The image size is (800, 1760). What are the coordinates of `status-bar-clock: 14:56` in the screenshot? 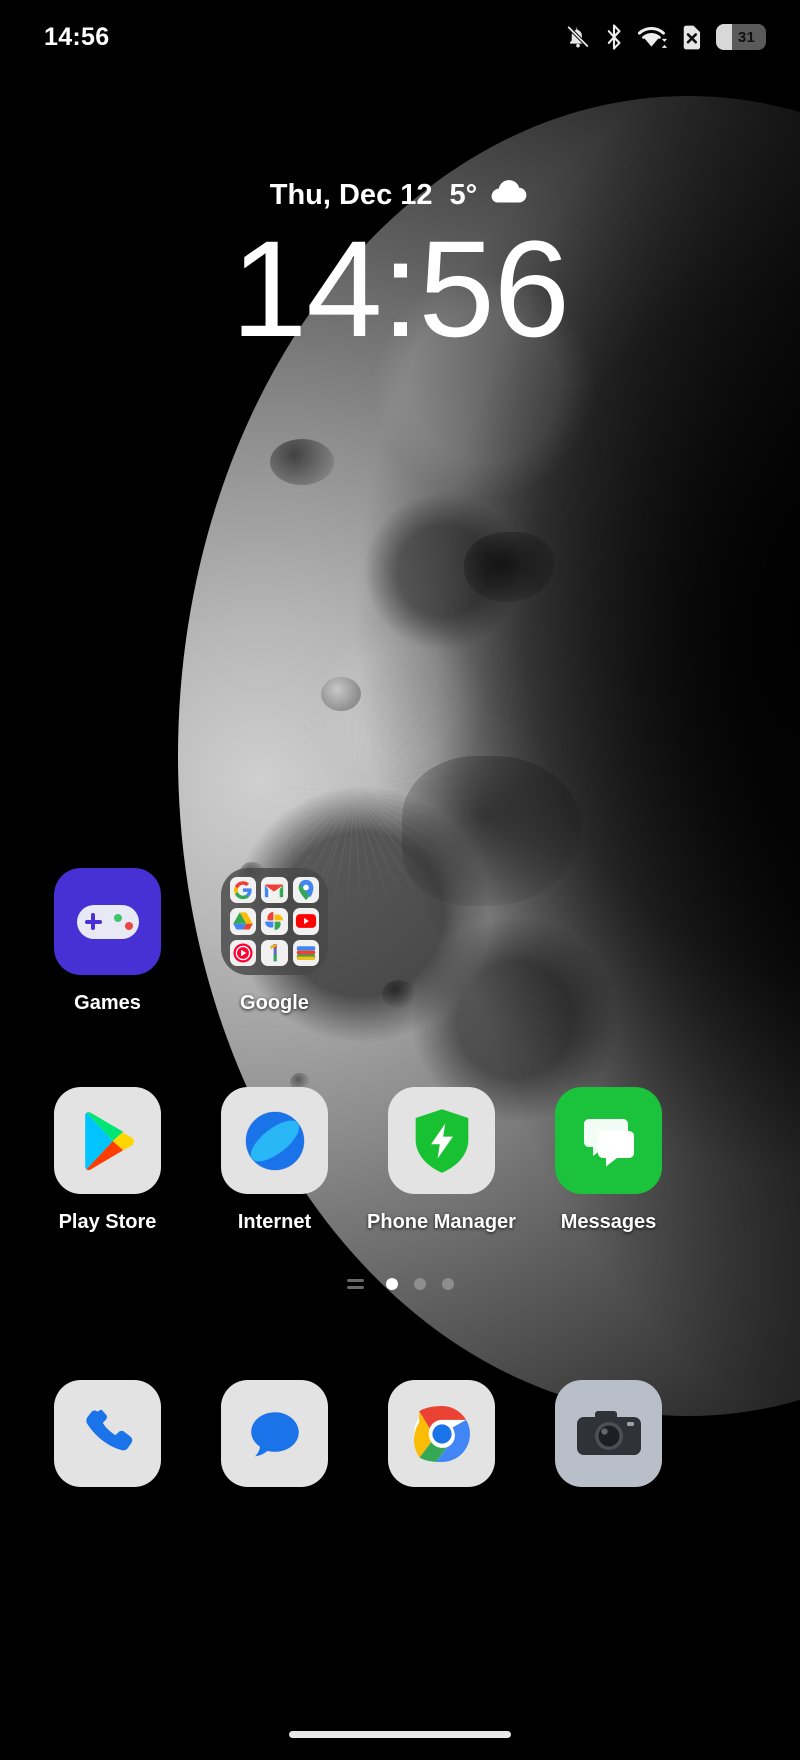 It's located at (76, 37).